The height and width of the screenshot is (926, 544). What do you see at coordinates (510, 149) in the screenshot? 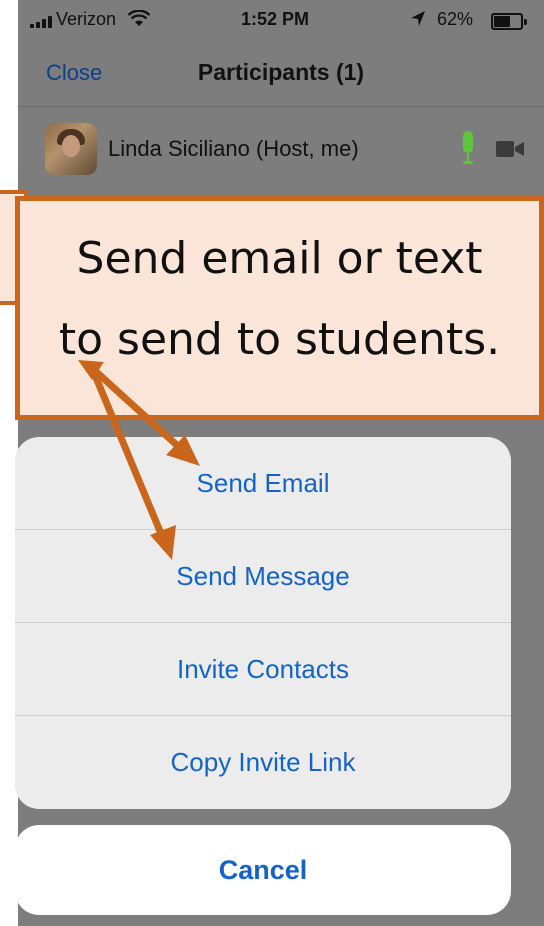
I see `video-camera-icon` at bounding box center [510, 149].